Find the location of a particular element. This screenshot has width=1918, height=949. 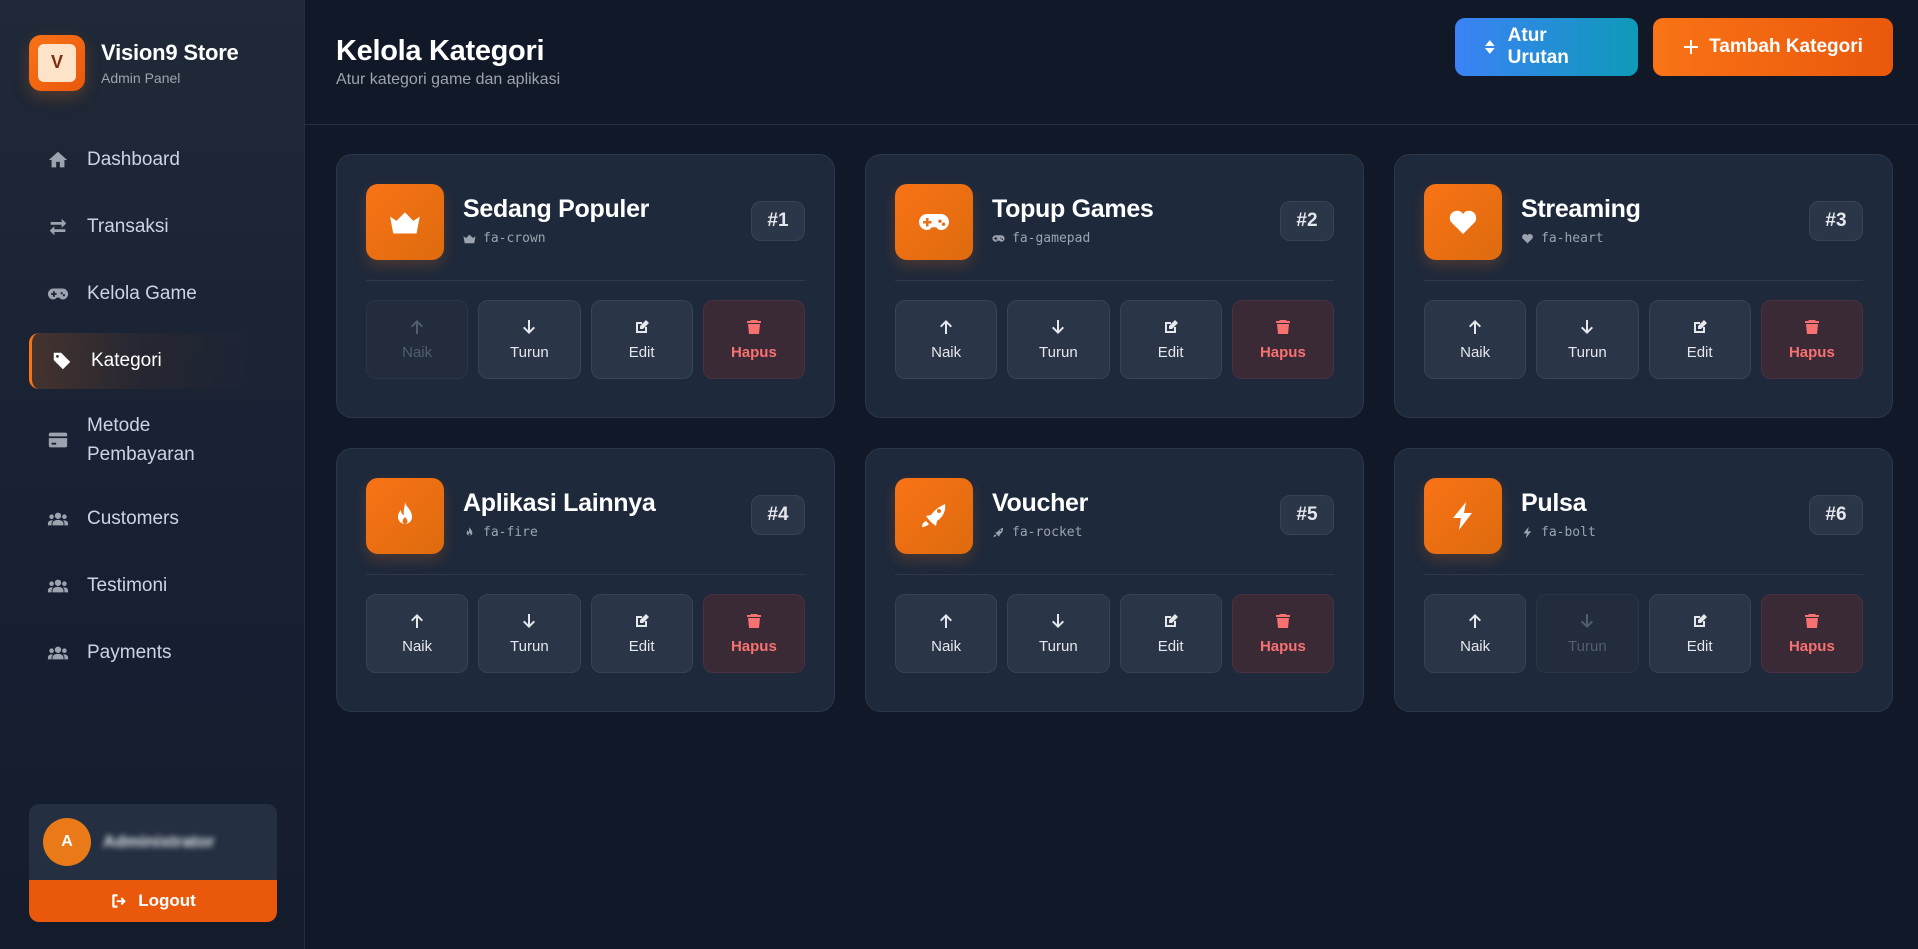

crown-icon is located at coordinates (469, 239).